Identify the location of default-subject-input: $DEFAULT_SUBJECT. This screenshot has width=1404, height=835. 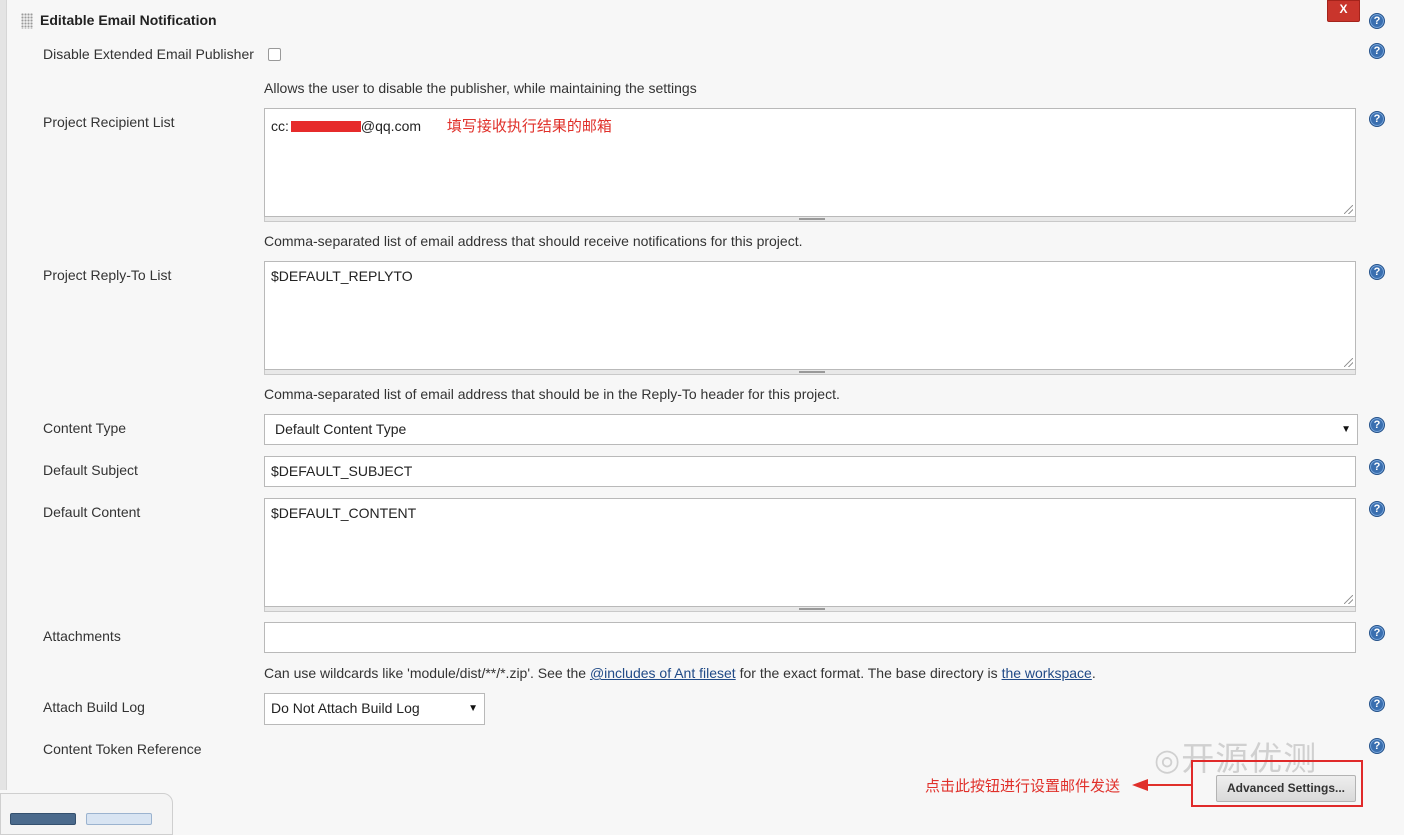
(810, 471).